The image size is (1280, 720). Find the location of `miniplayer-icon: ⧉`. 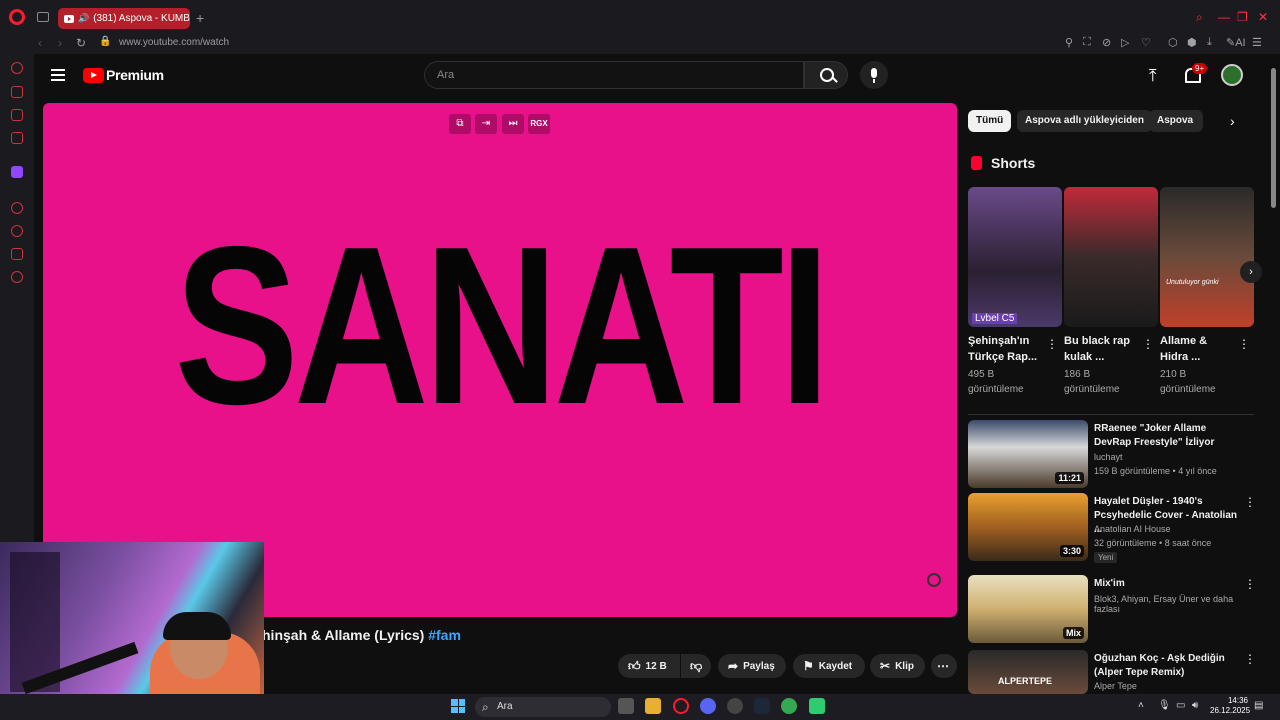

miniplayer-icon: ⧉ is located at coordinates (460, 124).